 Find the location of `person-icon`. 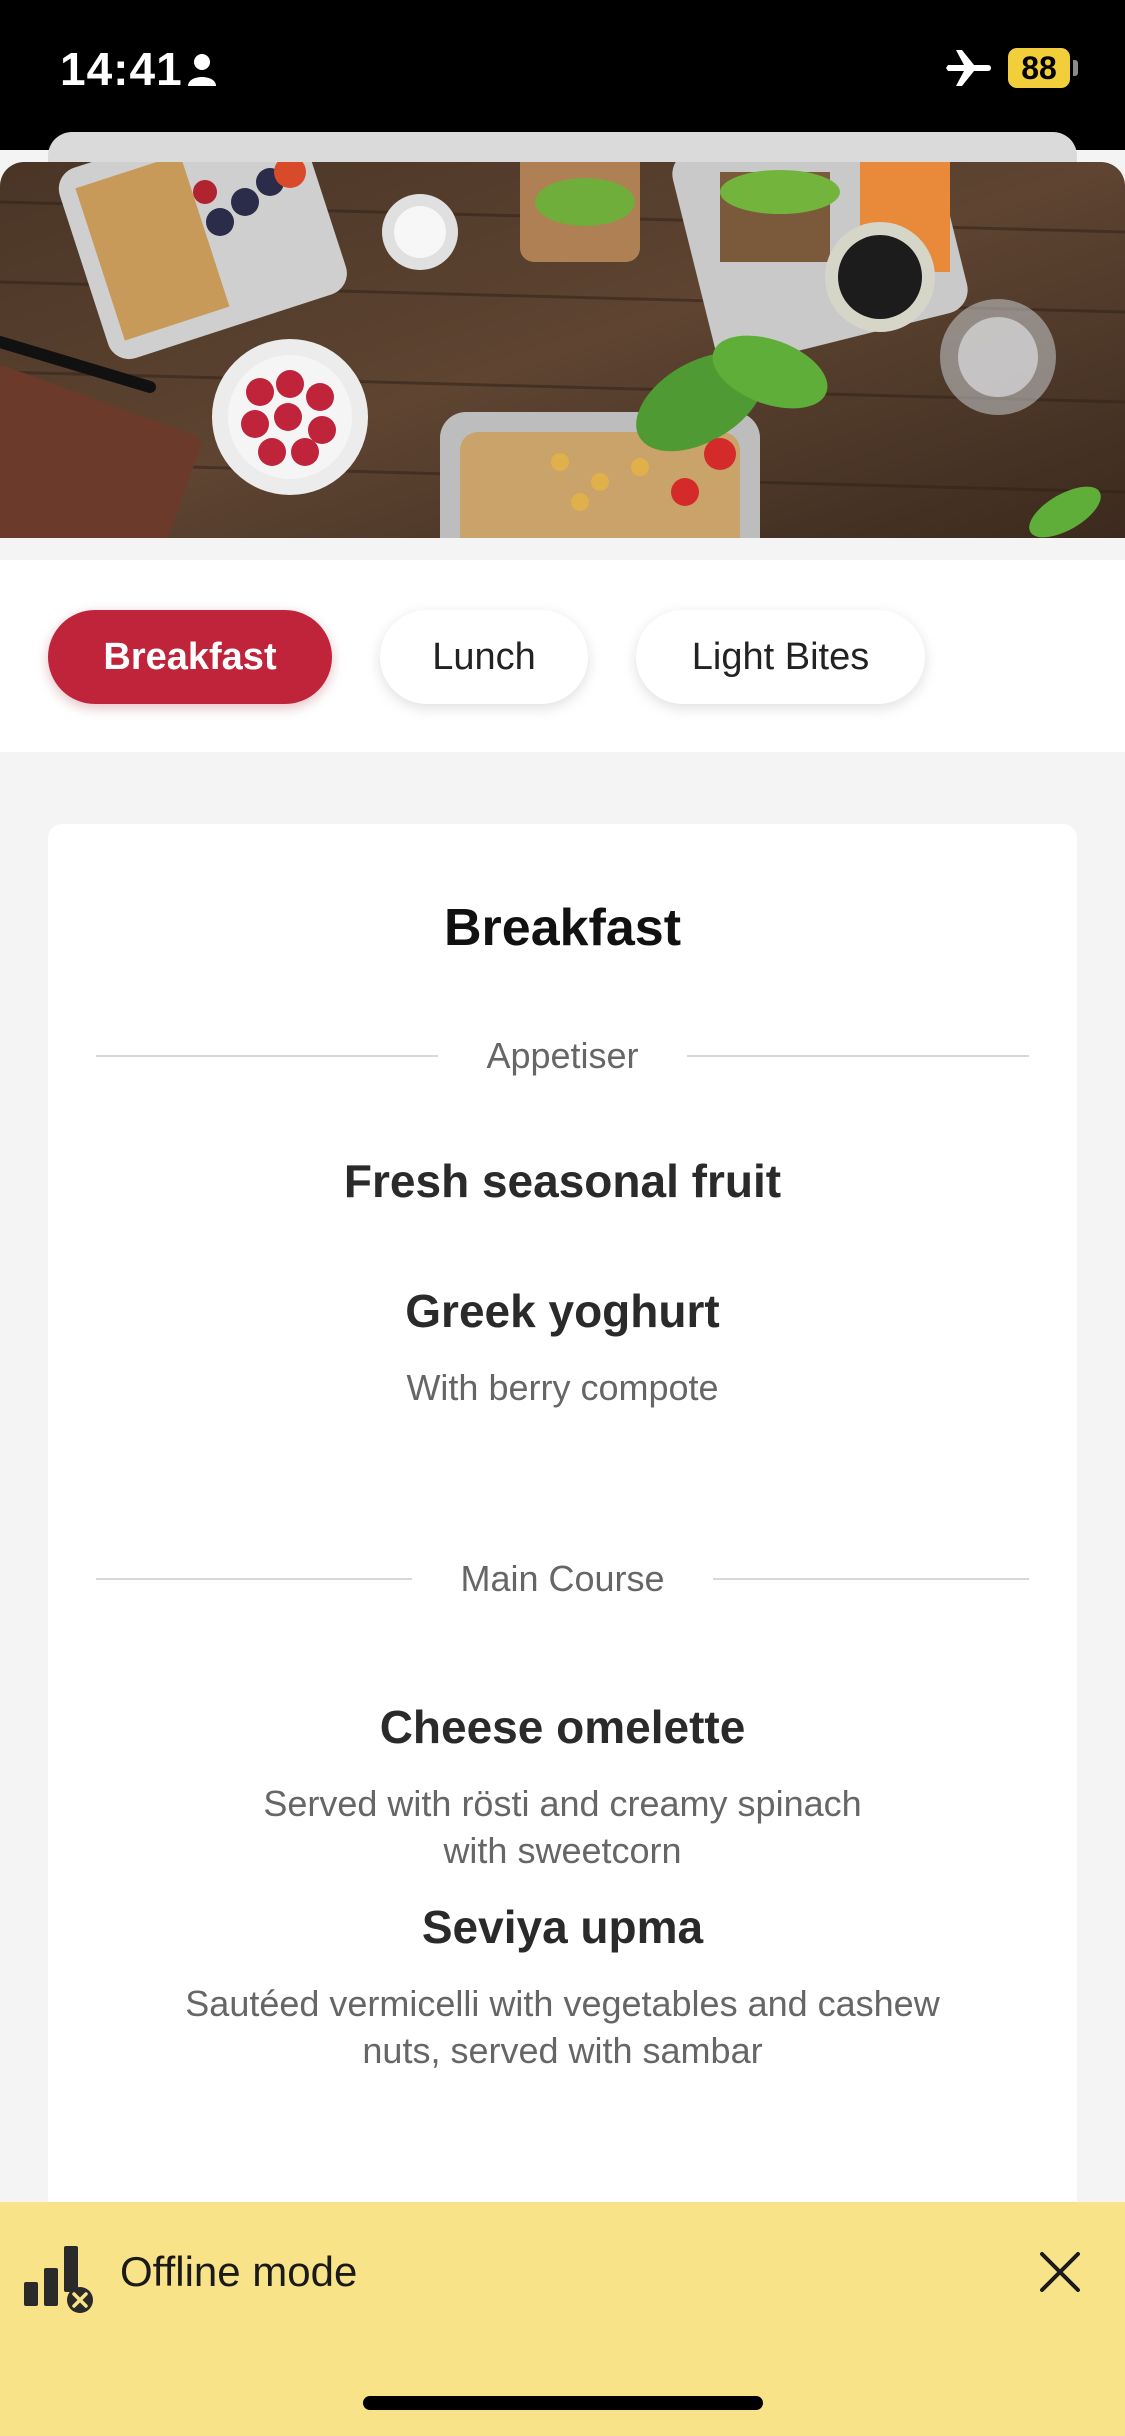

person-icon is located at coordinates (202, 70).